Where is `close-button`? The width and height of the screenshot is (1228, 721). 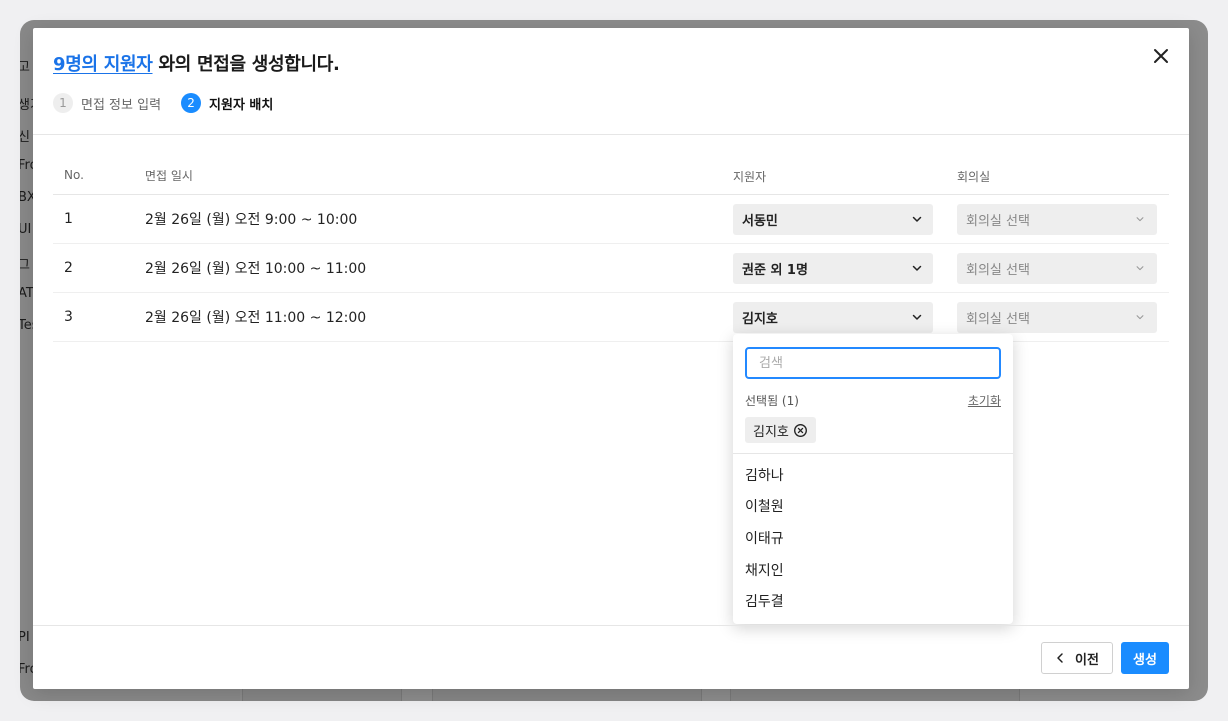 close-button is located at coordinates (1161, 56).